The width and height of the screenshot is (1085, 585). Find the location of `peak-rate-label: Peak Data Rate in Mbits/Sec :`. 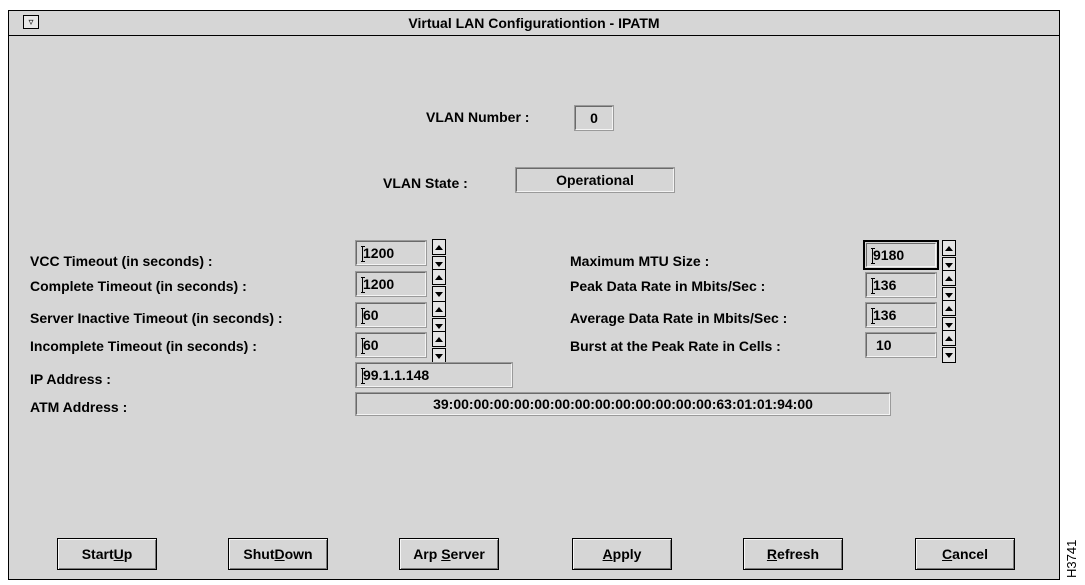

peak-rate-label: Peak Data Rate in Mbits/Sec : is located at coordinates (668, 286).